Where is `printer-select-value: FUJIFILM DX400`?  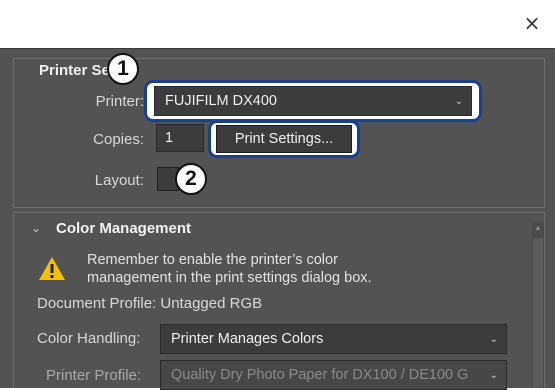
printer-select-value: FUJIFILM DX400 is located at coordinates (221, 101).